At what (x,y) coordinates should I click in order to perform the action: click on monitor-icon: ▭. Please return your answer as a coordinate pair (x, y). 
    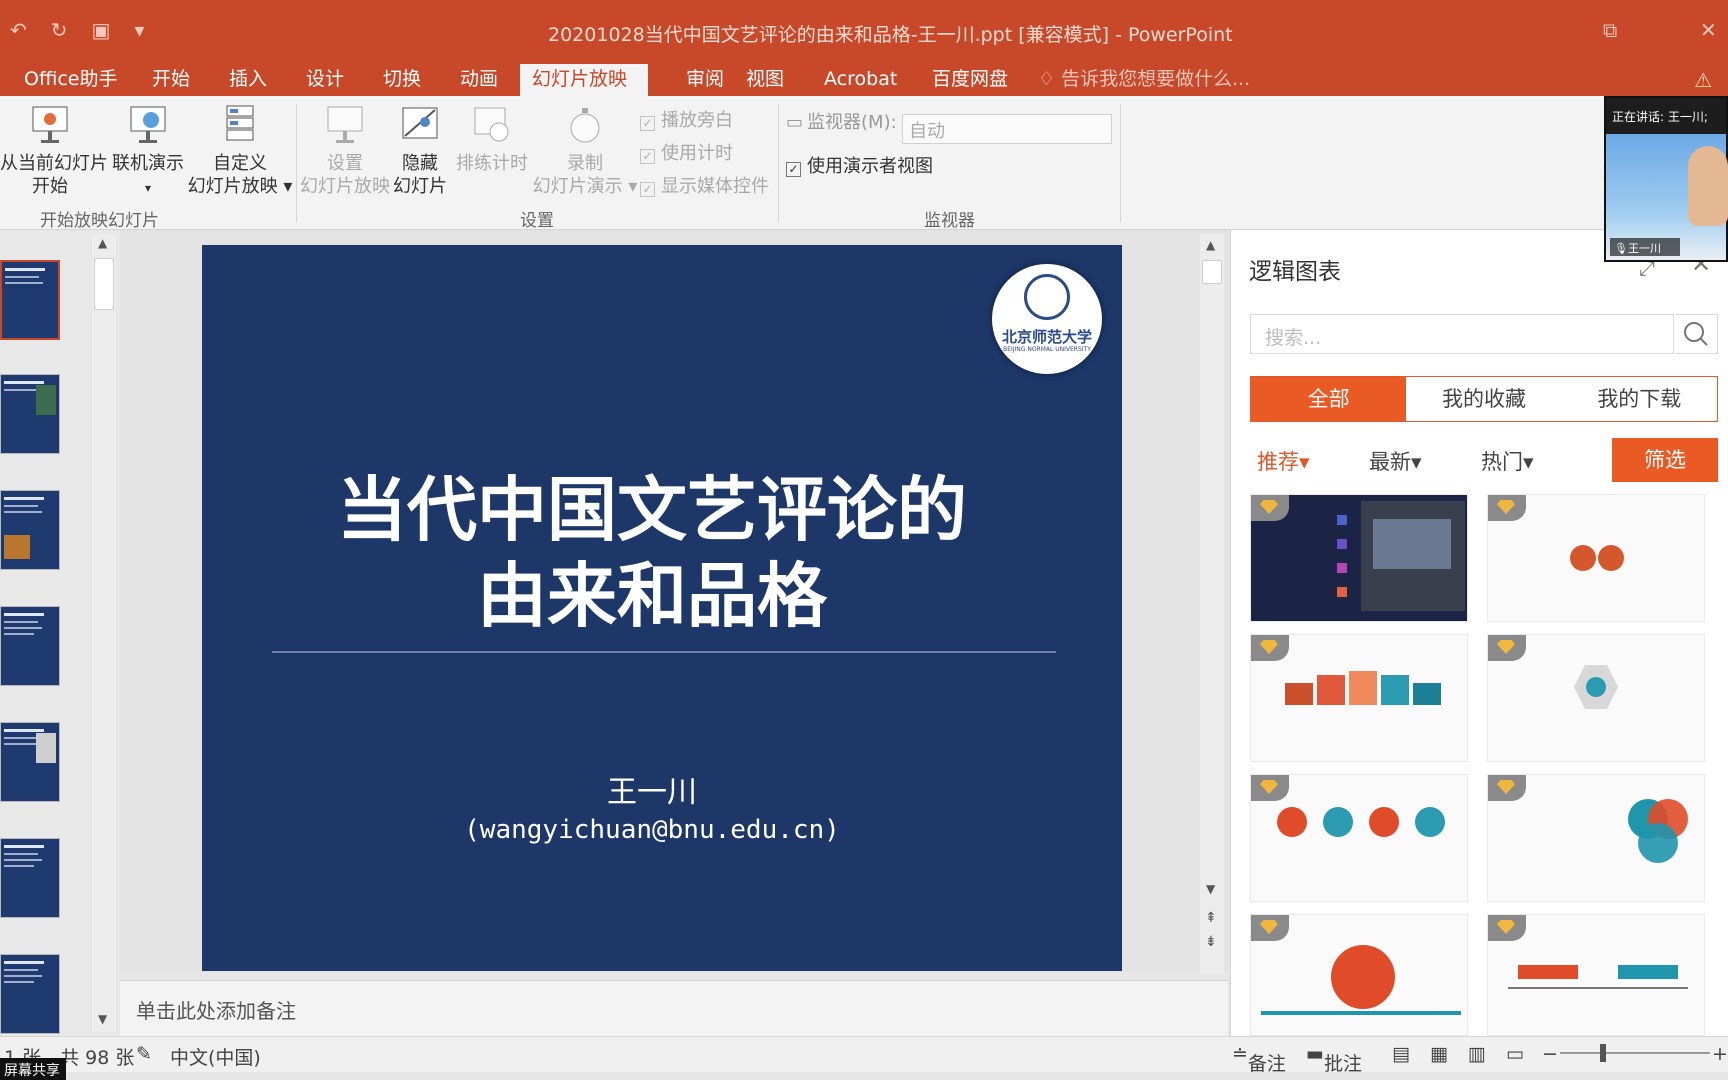
    Looking at the image, I should click on (795, 122).